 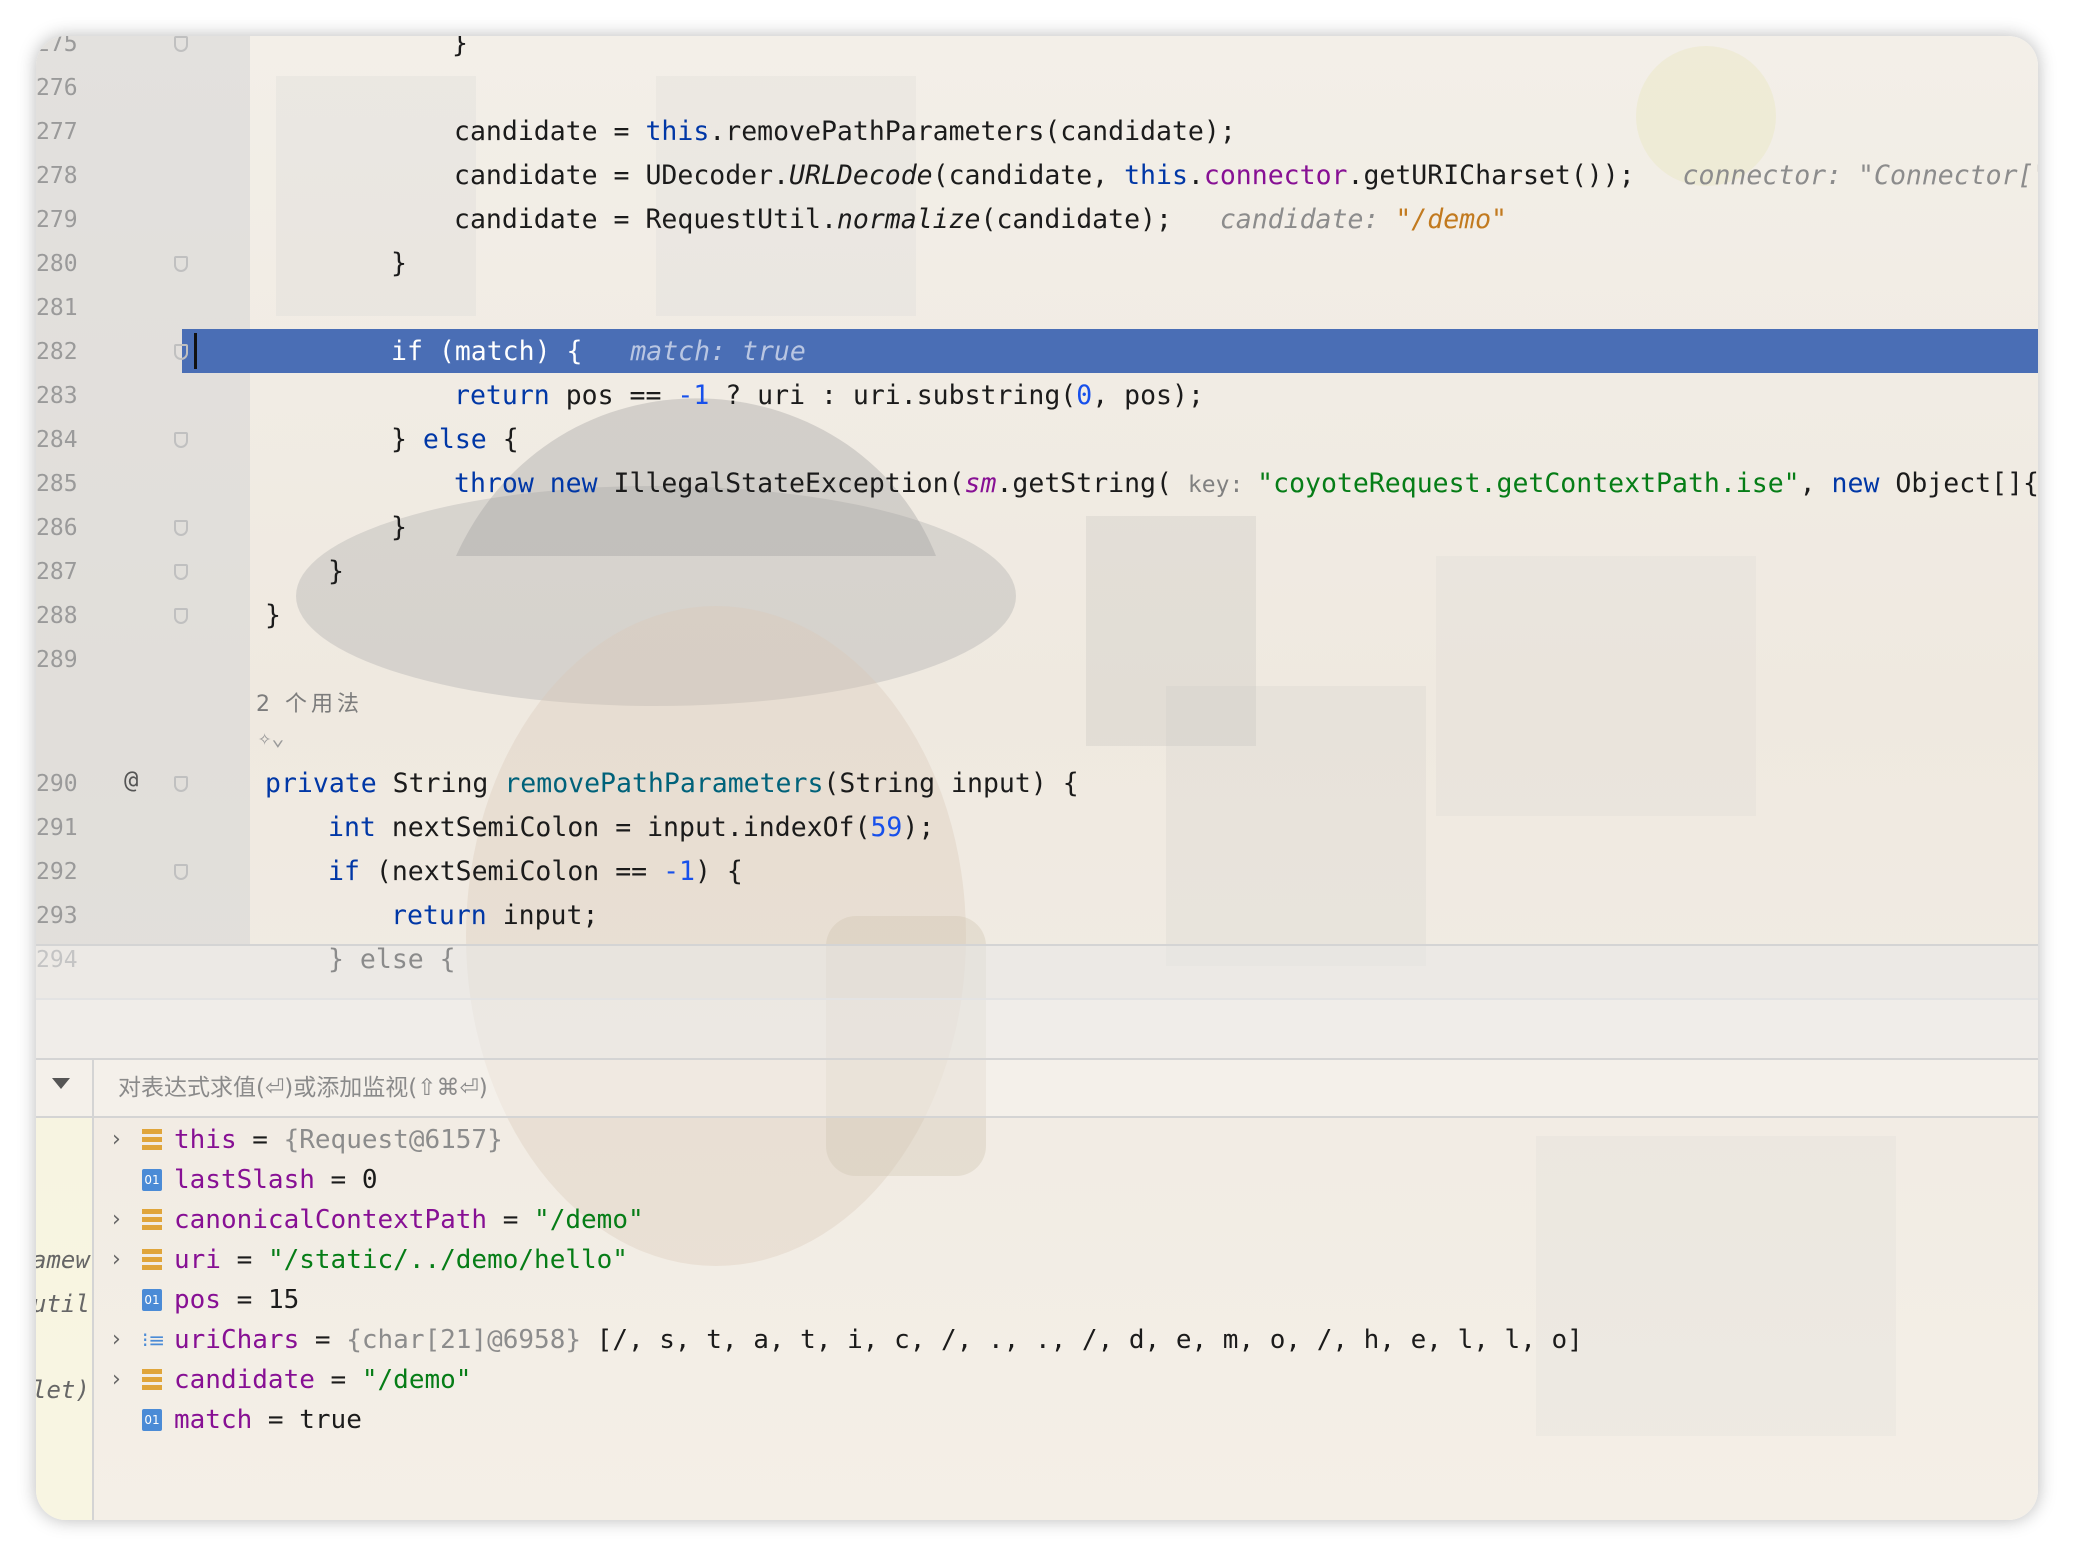 I want to click on line-number: 291, so click(x=57, y=828).